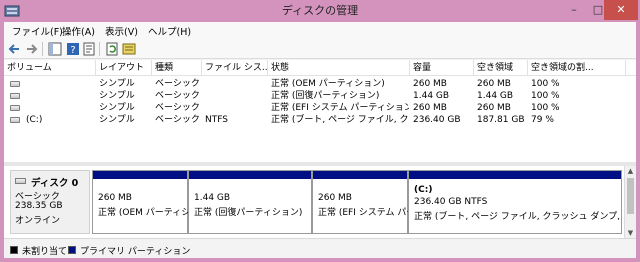 The width and height of the screenshot is (640, 262). Describe the element at coordinates (78, 31) in the screenshot. I see `menu-action: 操作(A)` at that location.